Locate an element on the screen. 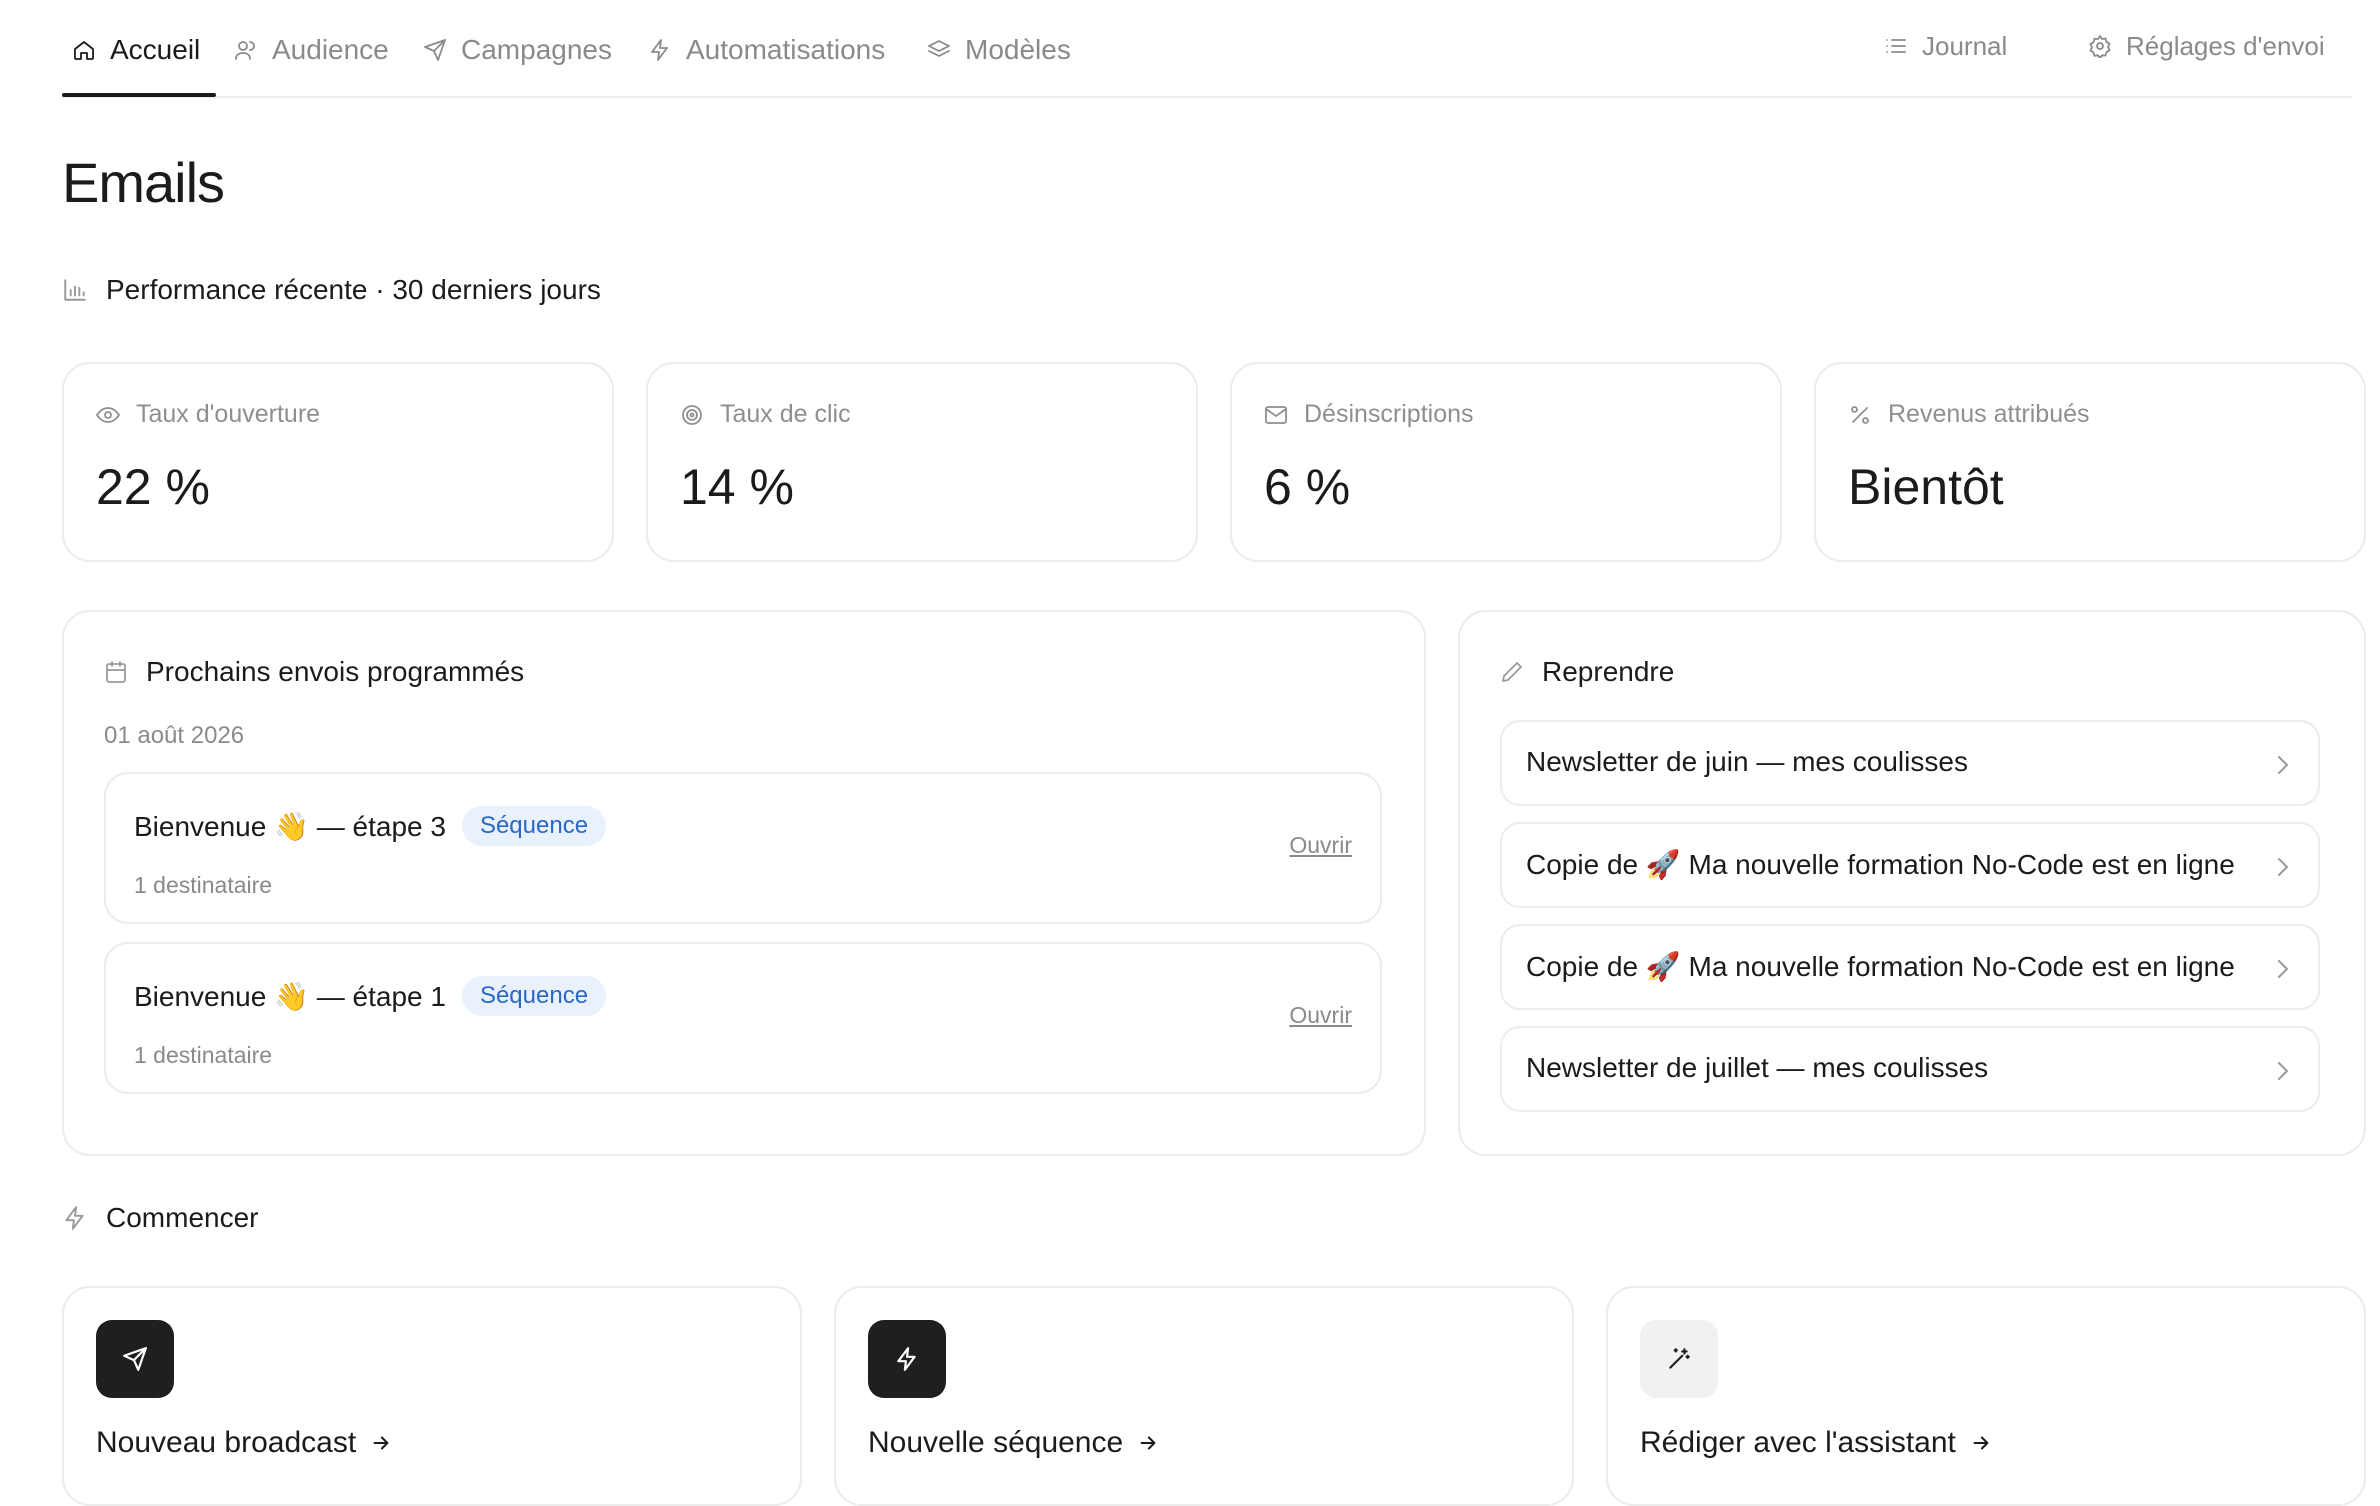 Image resolution: width=2380 pixels, height=1506 pixels. tab-label: Accueil is located at coordinates (155, 49).